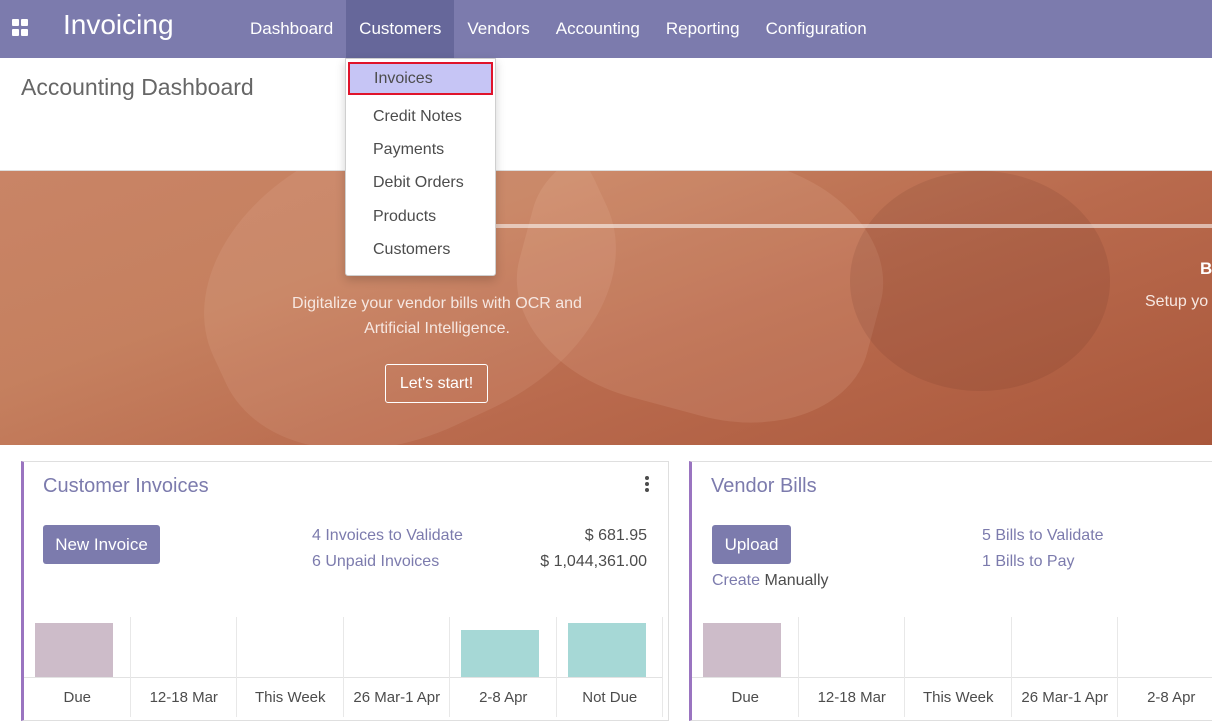 The width and height of the screenshot is (1212, 721). Describe the element at coordinates (291, 29) in the screenshot. I see `menu-dashboard: Dashboard` at that location.